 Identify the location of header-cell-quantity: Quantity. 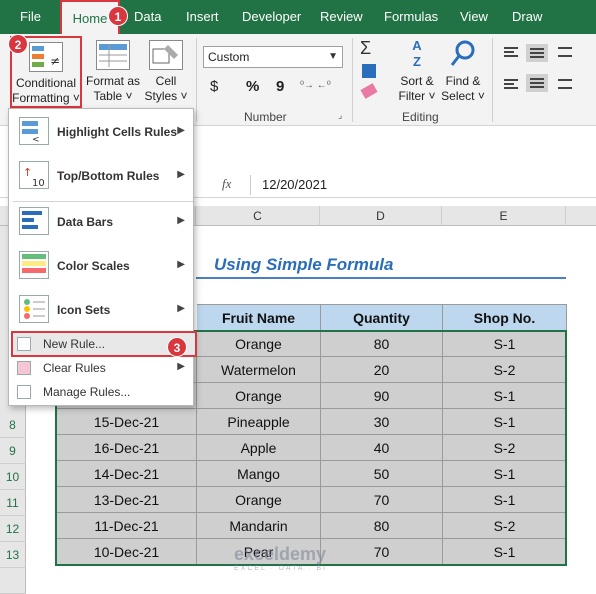
(381, 317).